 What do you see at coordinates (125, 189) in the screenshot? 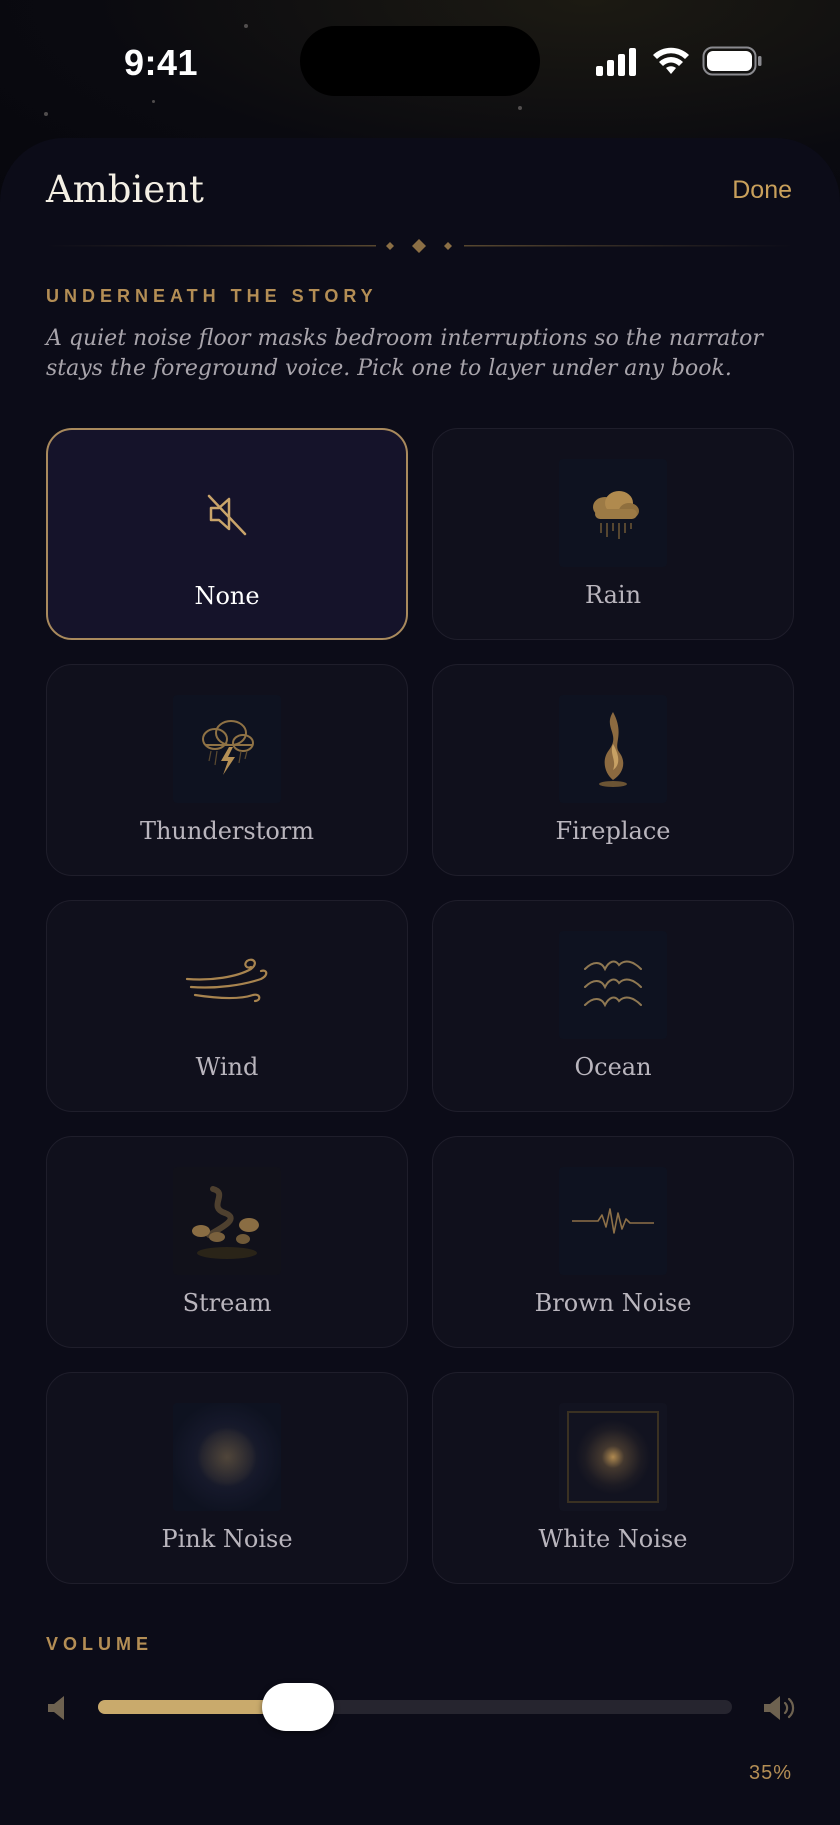
I see `sheet-title: Ambient` at bounding box center [125, 189].